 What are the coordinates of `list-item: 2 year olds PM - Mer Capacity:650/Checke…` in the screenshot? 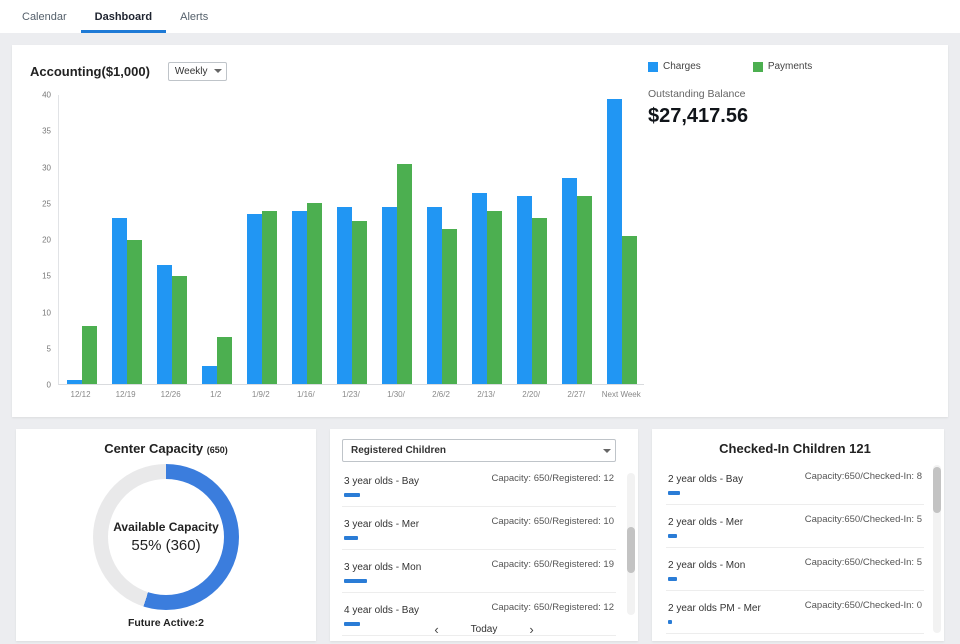 It's located at (795, 612).